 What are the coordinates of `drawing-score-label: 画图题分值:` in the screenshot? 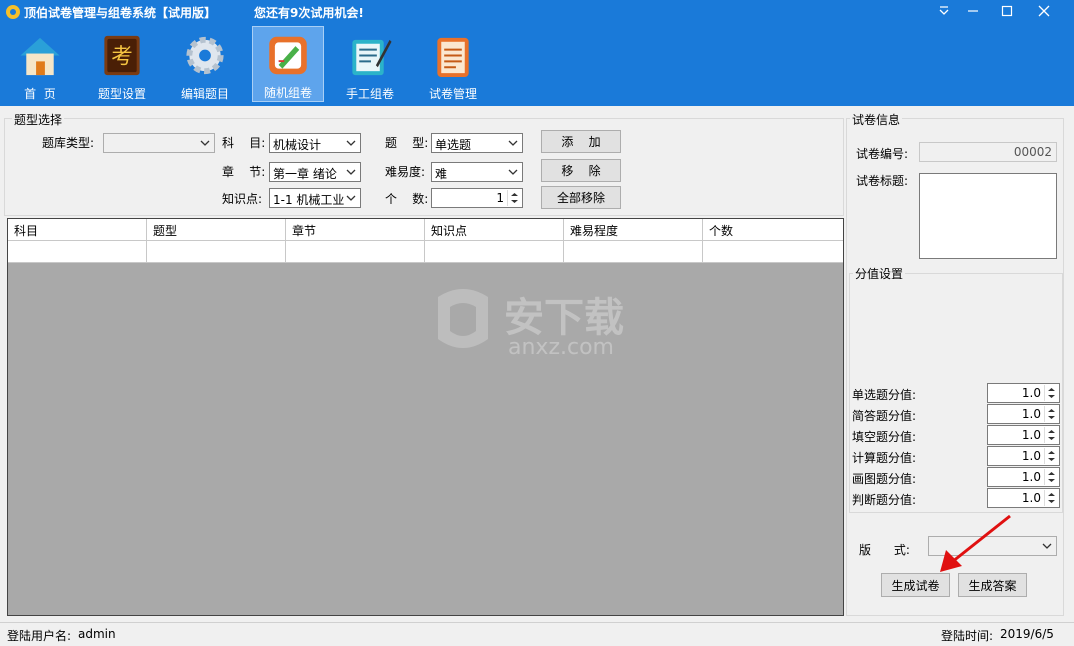 It's located at (884, 479).